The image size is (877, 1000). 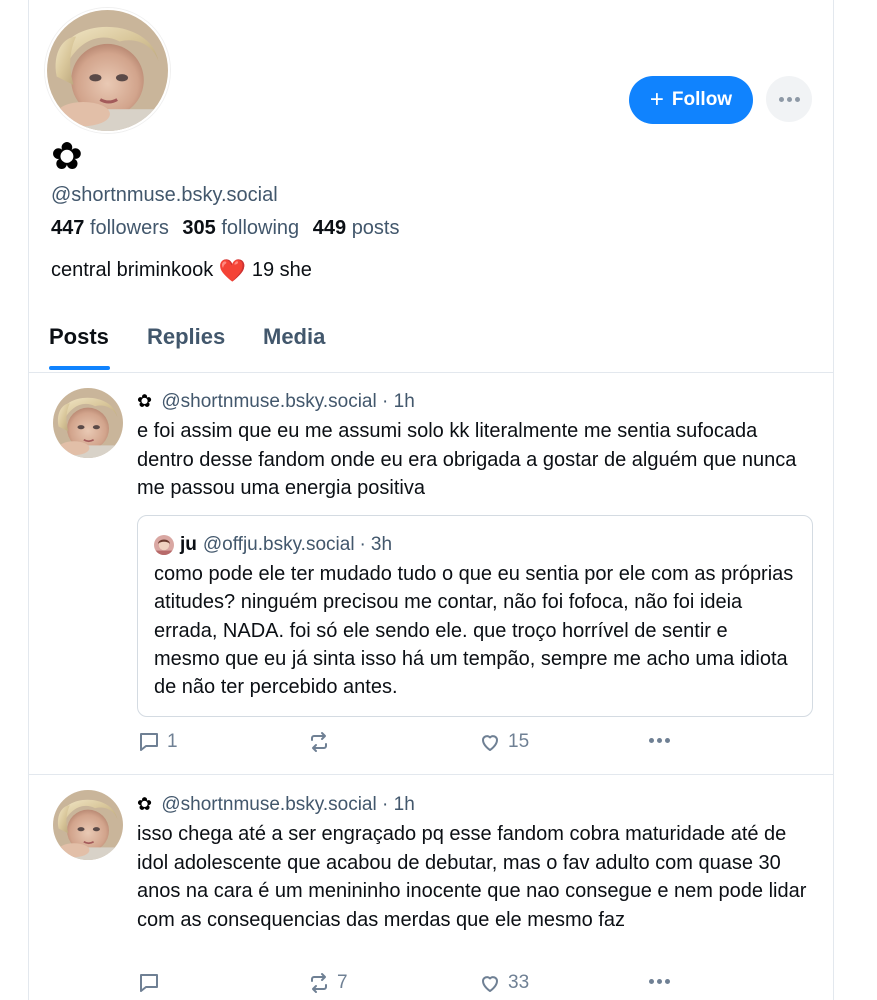 What do you see at coordinates (68, 228) in the screenshot?
I see `followers-count: 447` at bounding box center [68, 228].